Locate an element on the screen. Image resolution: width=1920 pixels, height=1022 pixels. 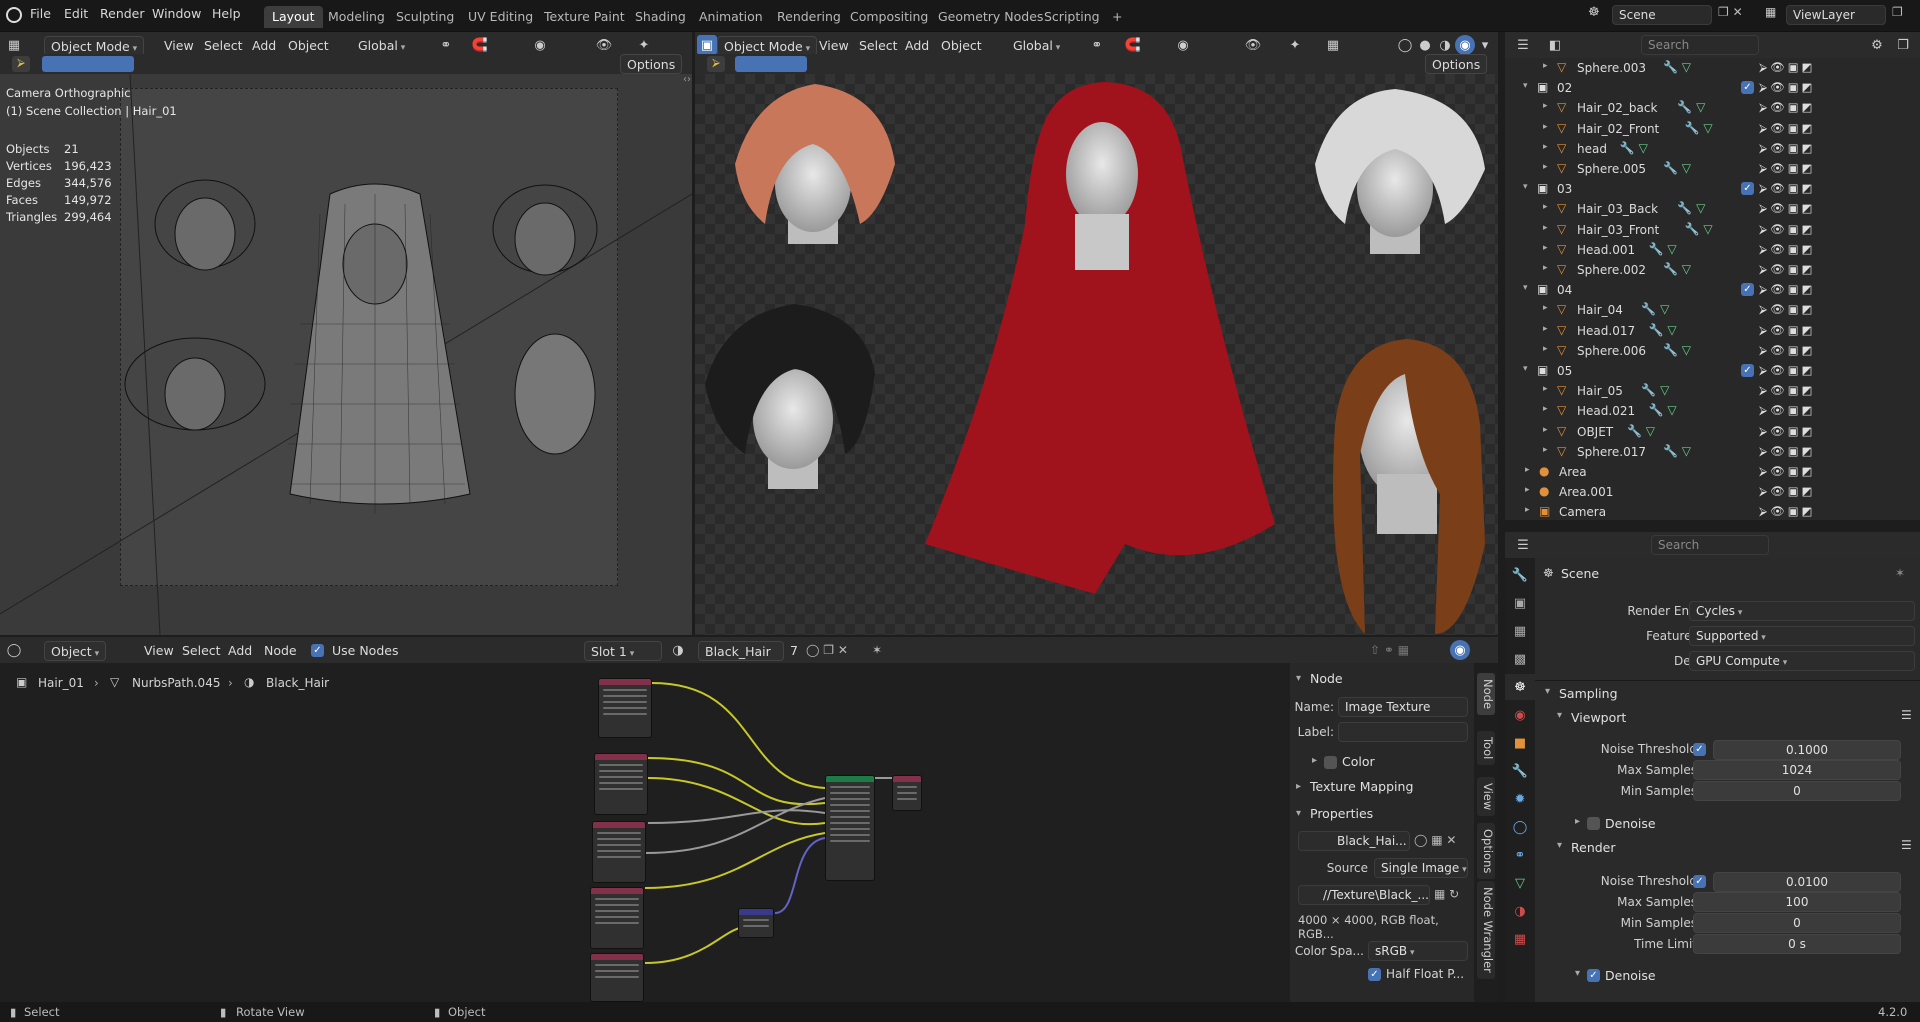
vp-max-field: 1024 is located at coordinates (1797, 770).